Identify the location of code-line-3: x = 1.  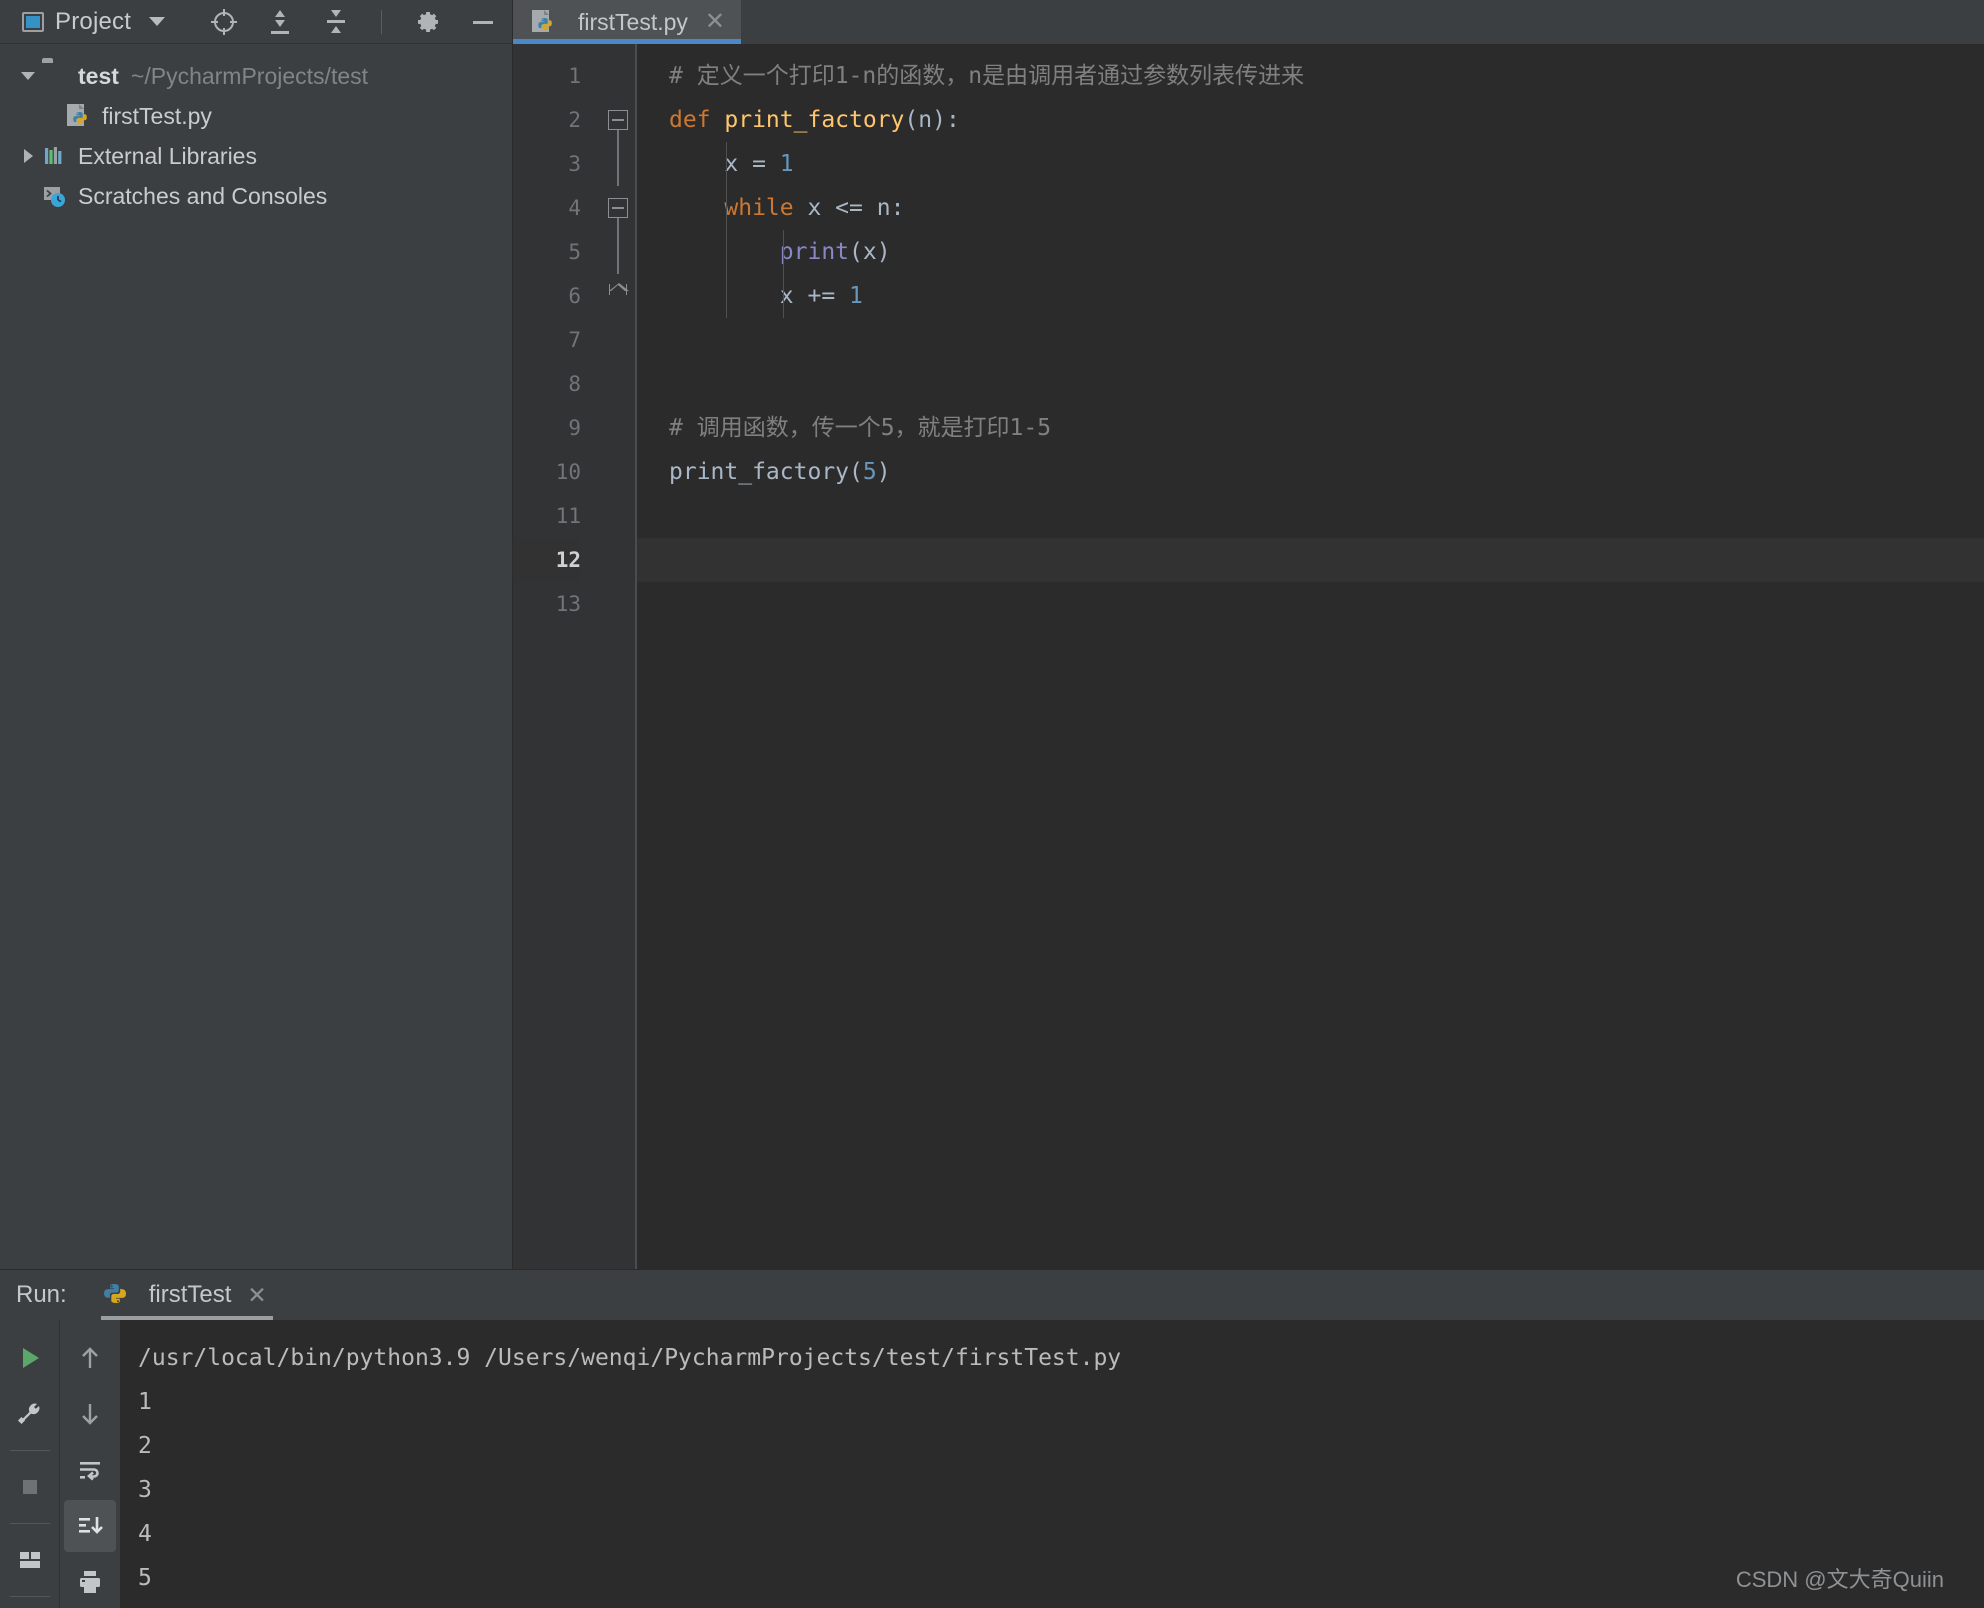
(1309, 164).